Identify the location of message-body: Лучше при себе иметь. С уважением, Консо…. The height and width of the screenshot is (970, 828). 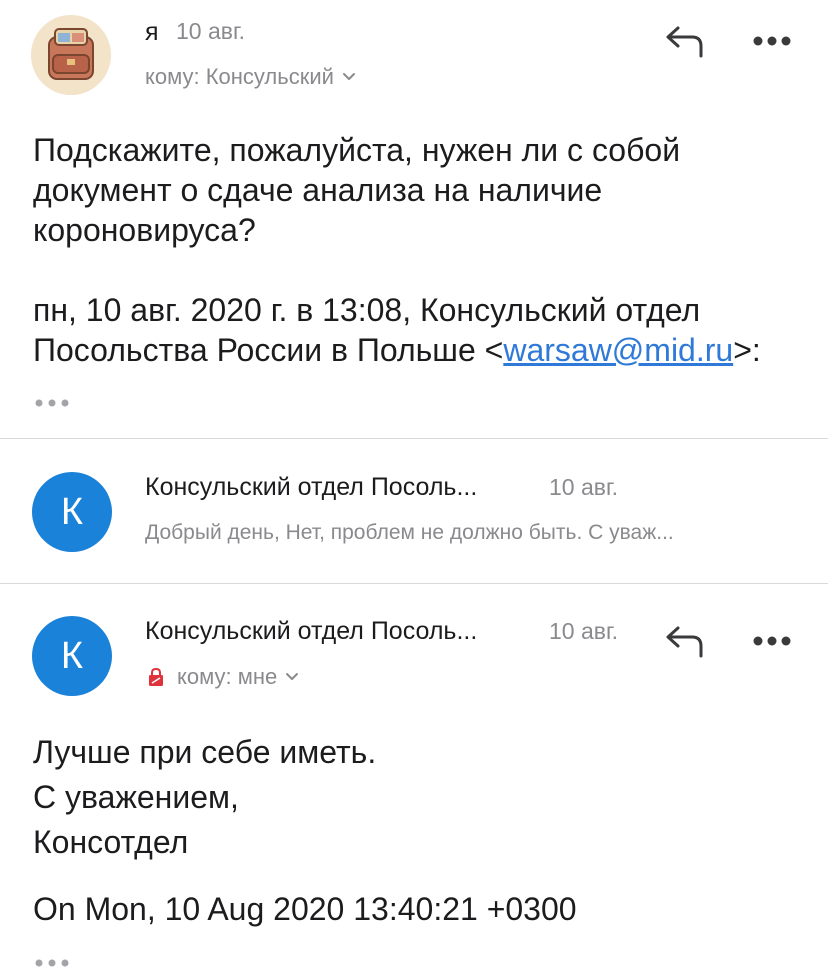
(418, 797).